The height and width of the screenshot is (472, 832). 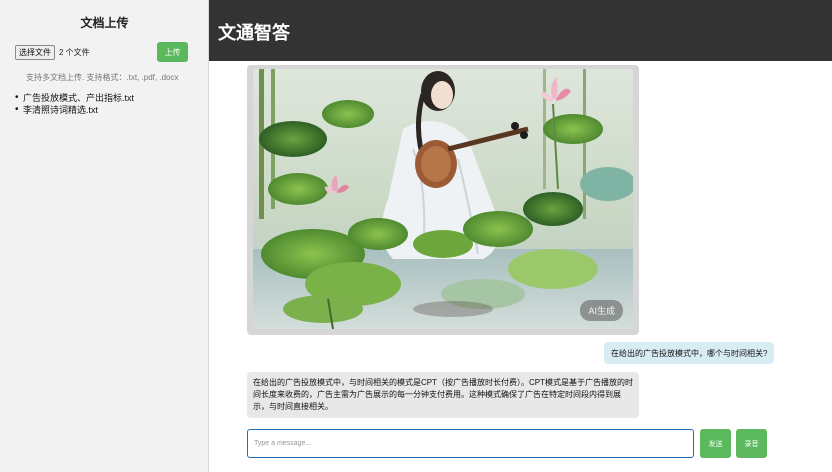 I want to click on message-input-row: 发送 录音, so click(x=507, y=444).